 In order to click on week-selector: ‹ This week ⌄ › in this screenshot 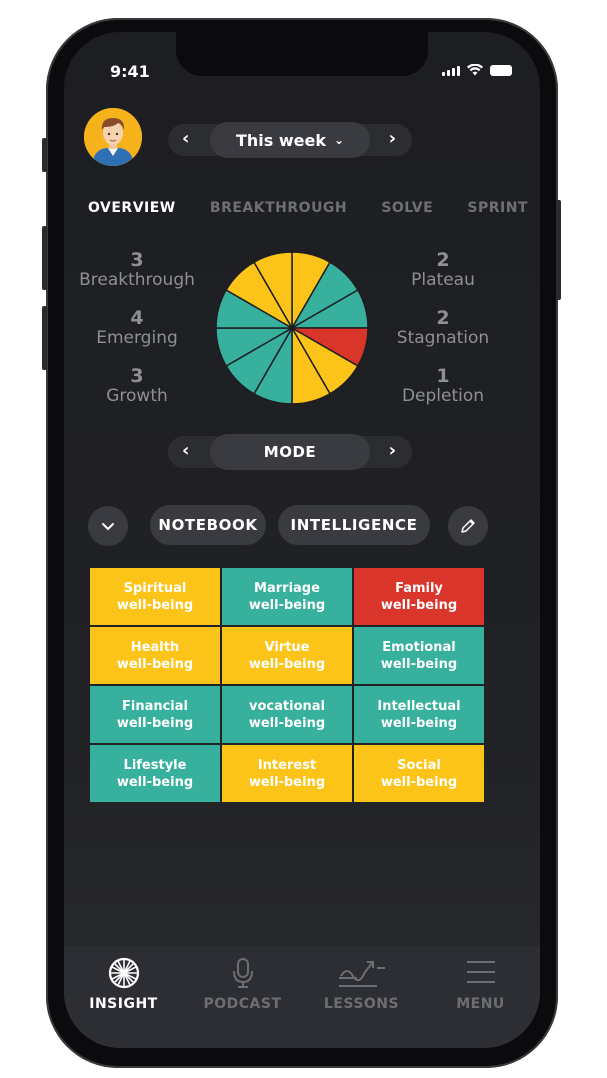, I will do `click(290, 140)`.